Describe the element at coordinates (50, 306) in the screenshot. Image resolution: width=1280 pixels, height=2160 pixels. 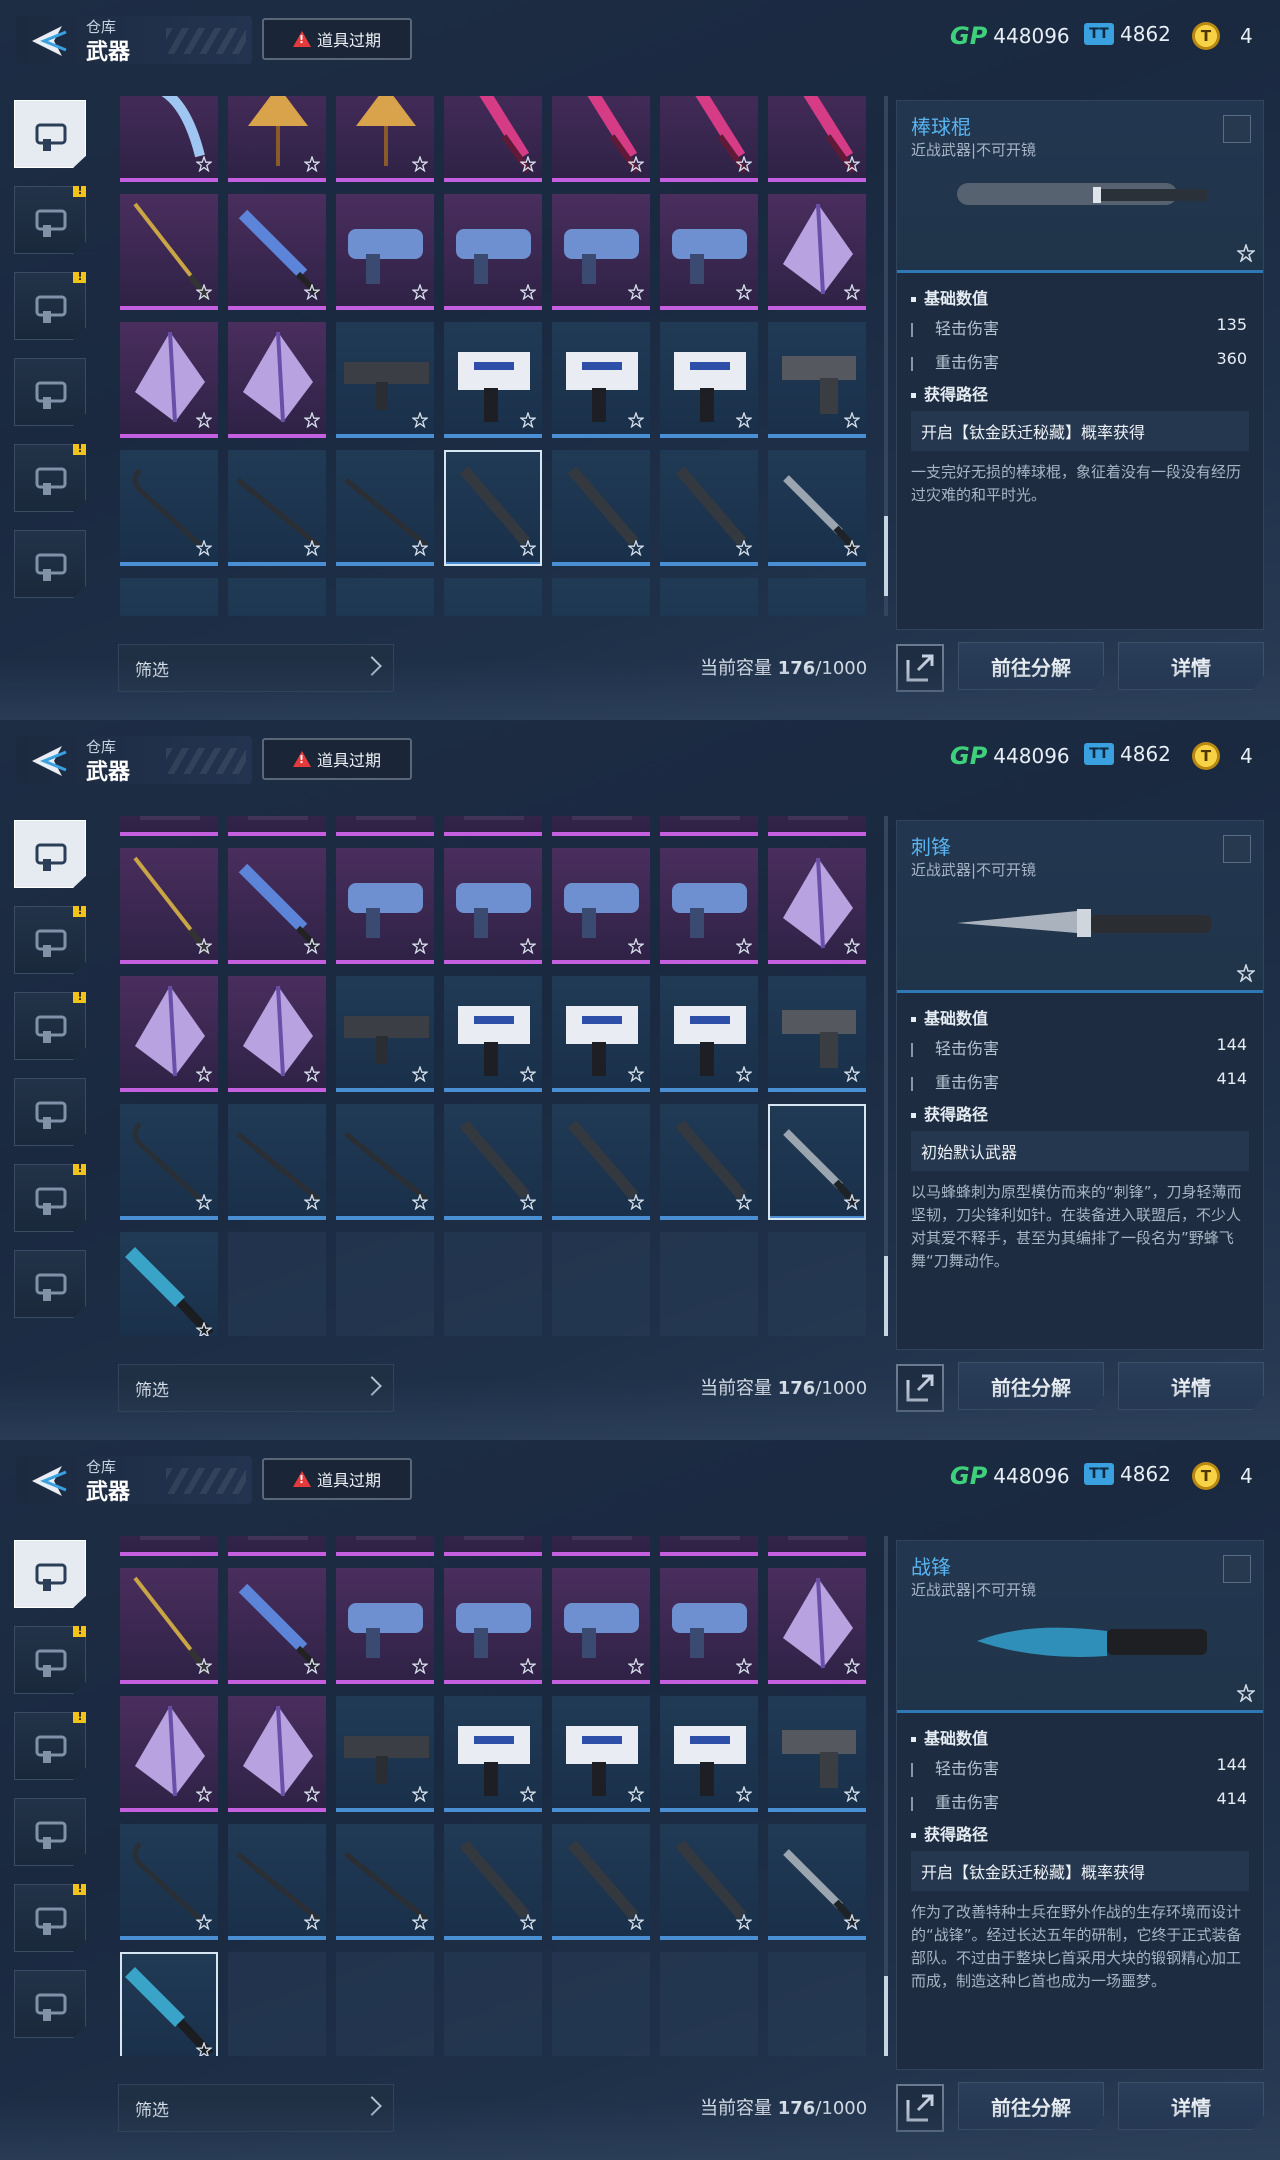
I see `sidebar-item-grenade: !` at that location.